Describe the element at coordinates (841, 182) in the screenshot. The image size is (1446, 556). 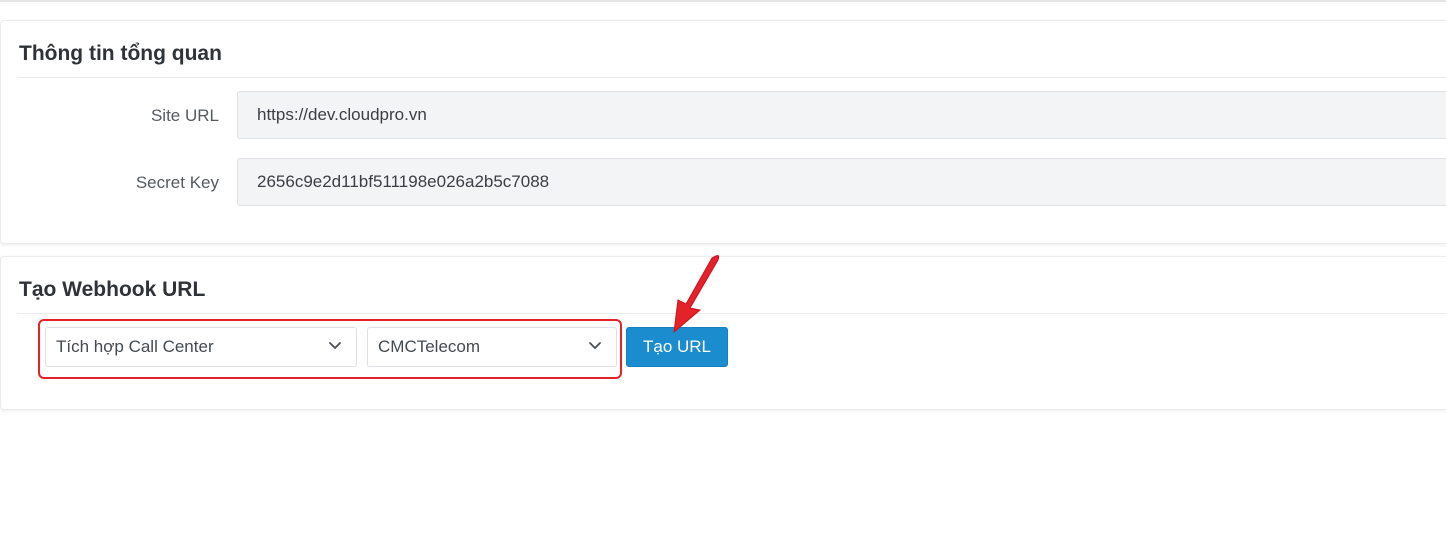
I see `secret-key-field: 2656c9e2d11bf511198e026a2b5c7088` at that location.